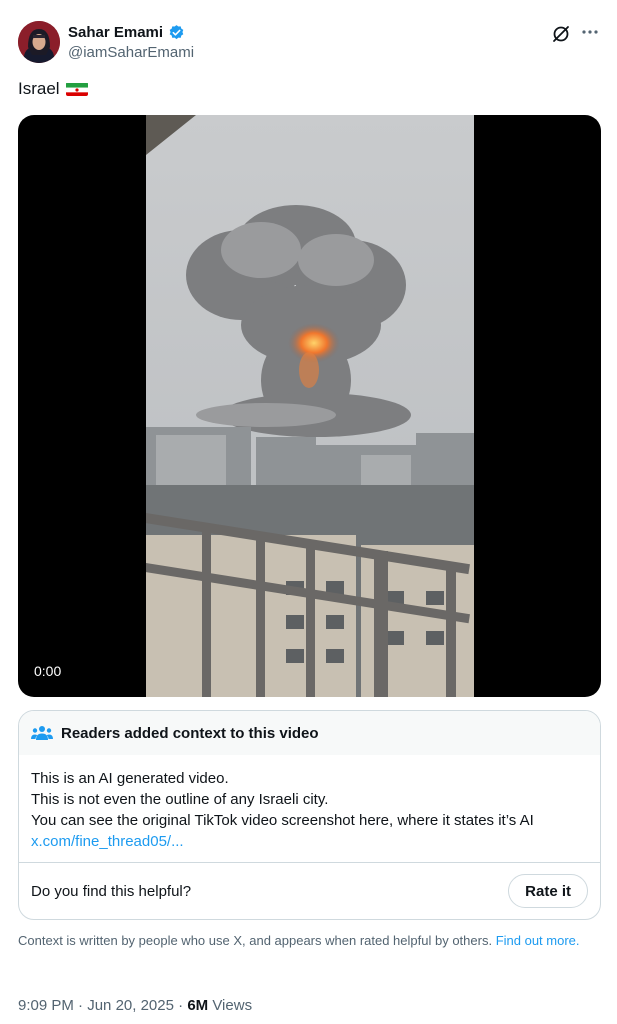 This screenshot has height=1024, width=617. What do you see at coordinates (48, 671) in the screenshot?
I see `video-timestamp: 0:00` at bounding box center [48, 671].